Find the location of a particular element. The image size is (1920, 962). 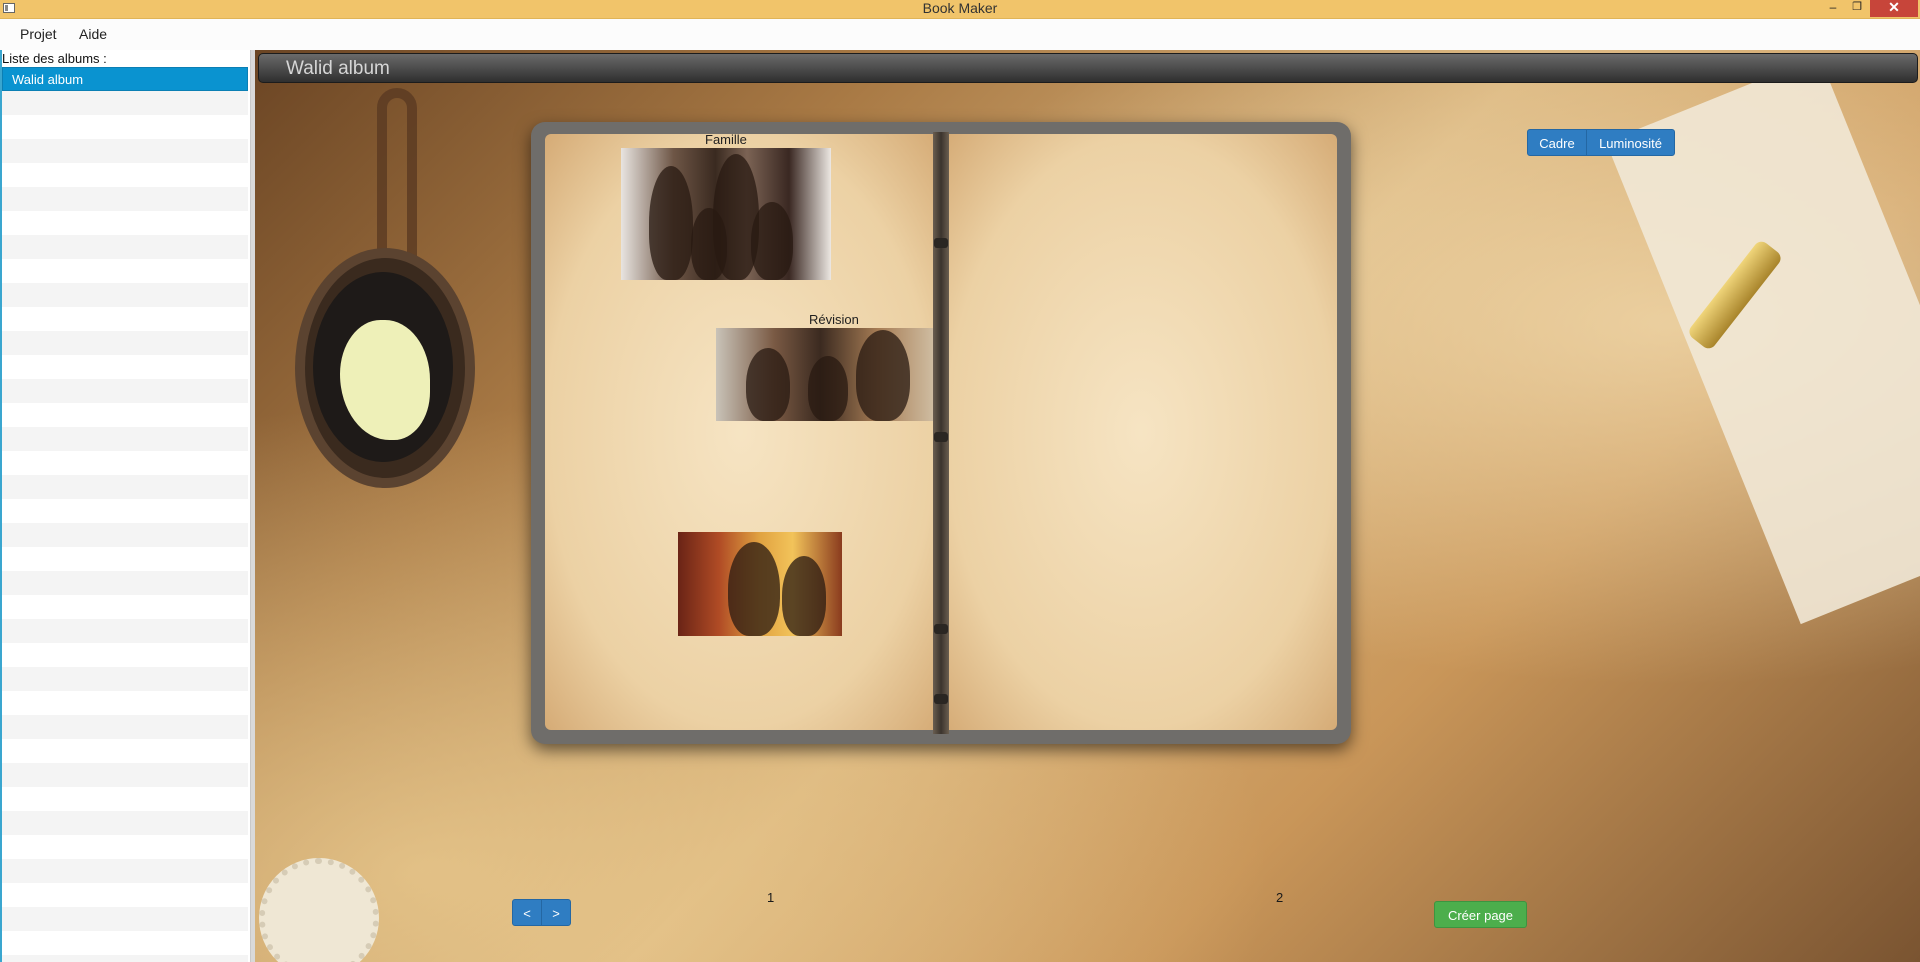

album-list-label: Liste des albums : is located at coordinates (54, 58).